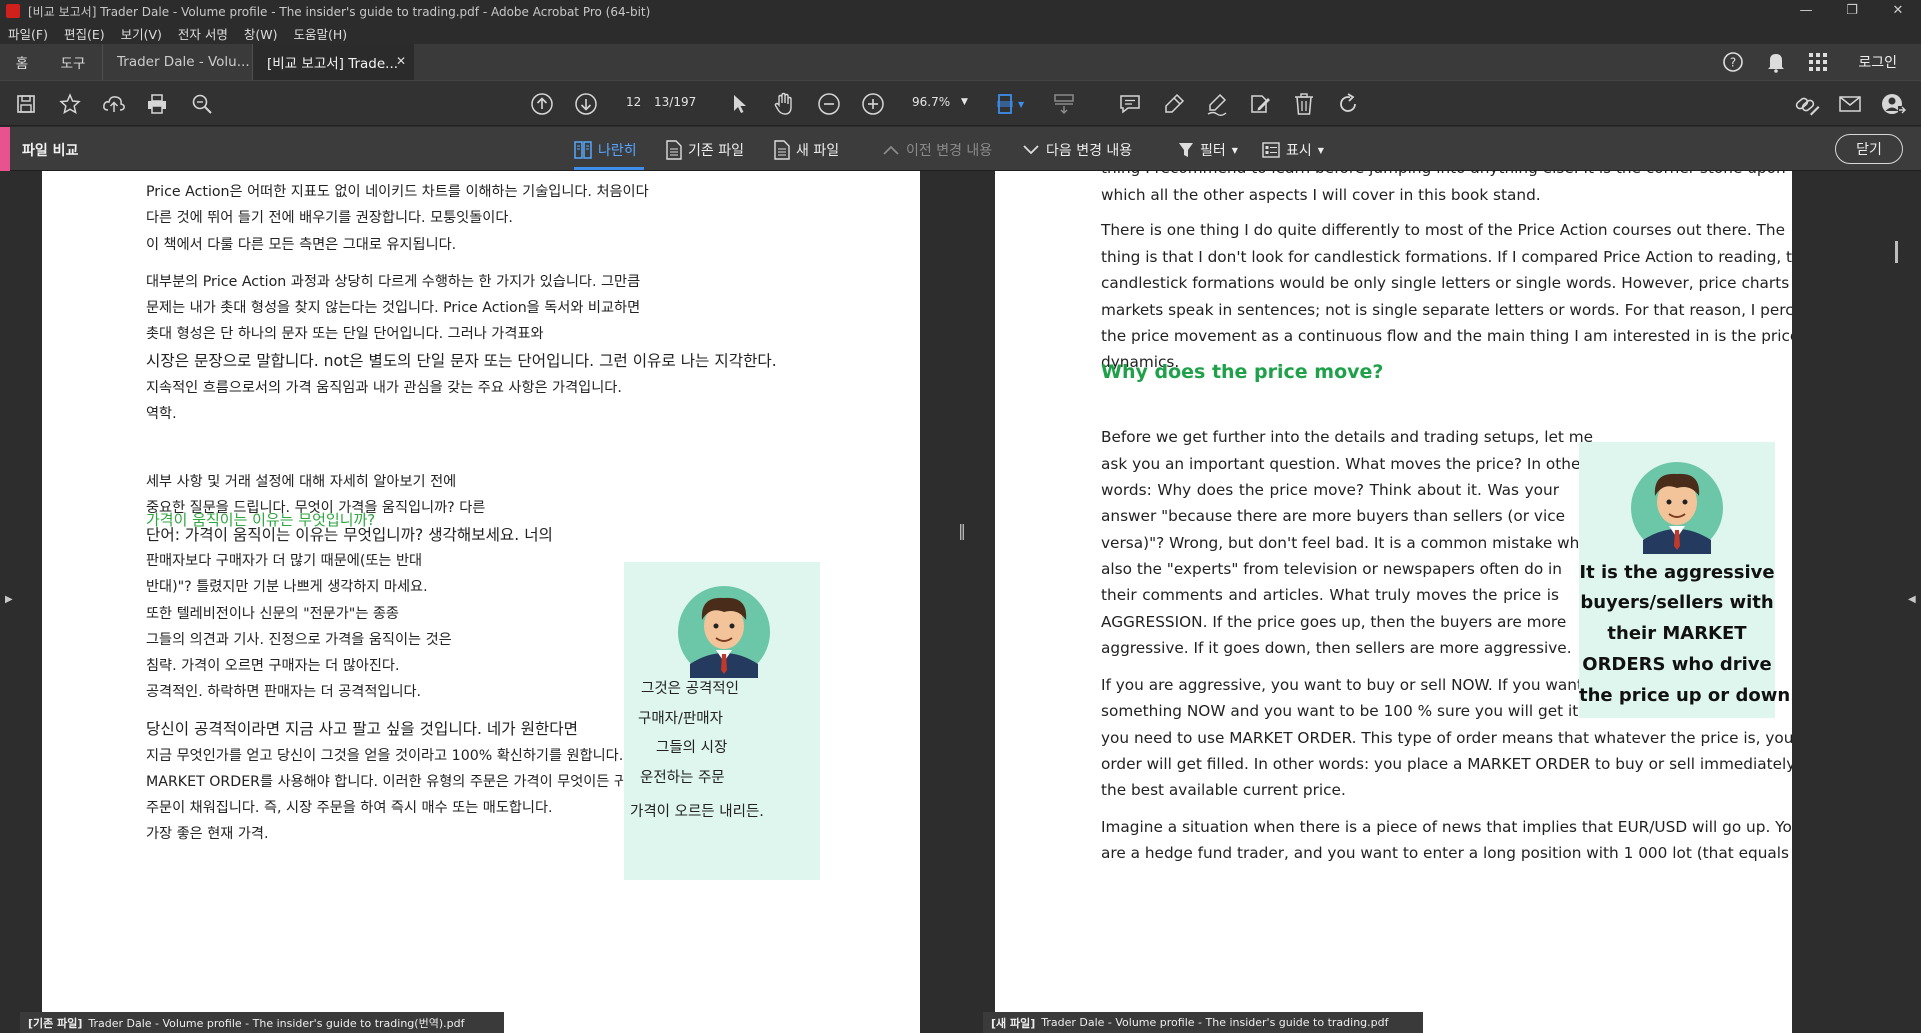 The image size is (1921, 1033). Describe the element at coordinates (1304, 104) in the screenshot. I see `delete-icon` at that location.